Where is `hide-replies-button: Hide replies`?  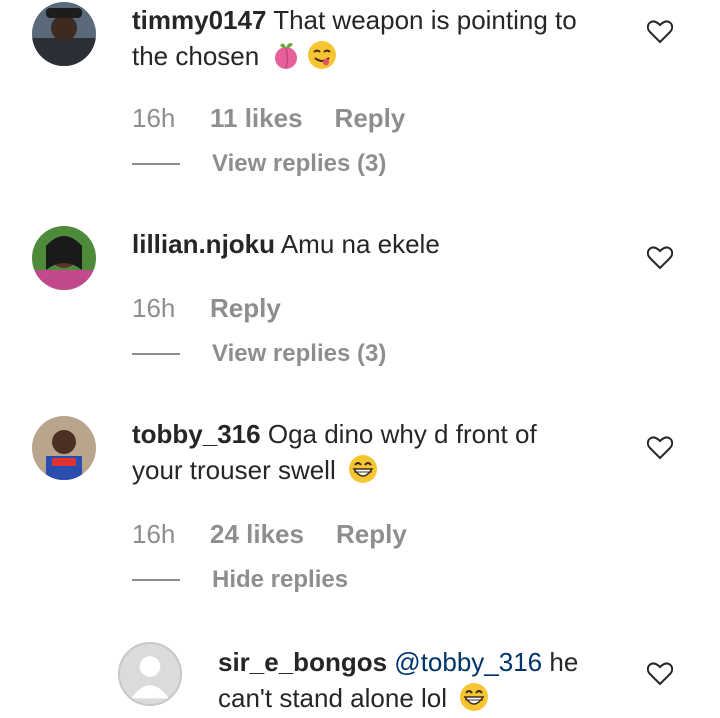 hide-replies-button: Hide replies is located at coordinates (240, 580).